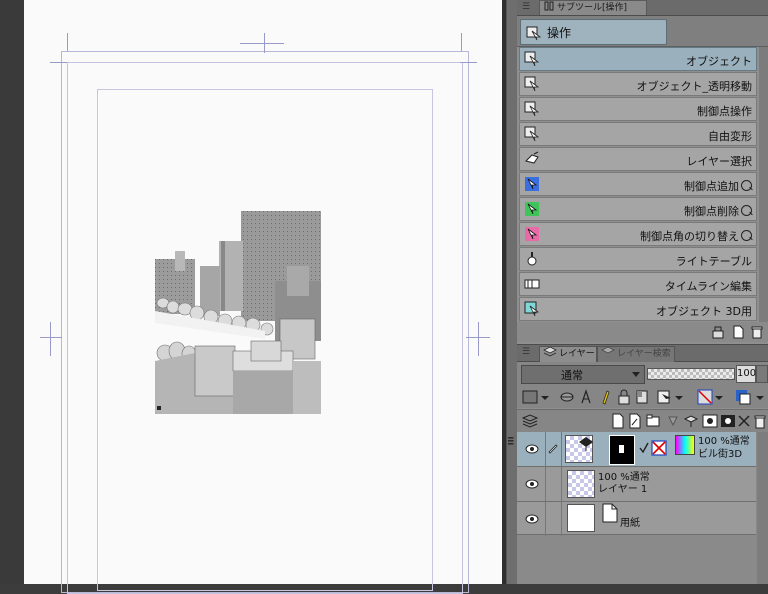  I want to click on subtool-item: ライトテーブル, so click(638, 259).